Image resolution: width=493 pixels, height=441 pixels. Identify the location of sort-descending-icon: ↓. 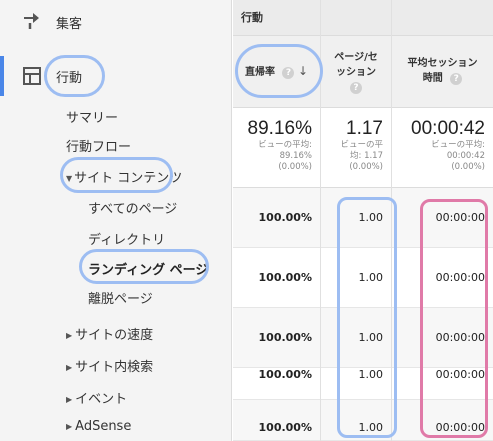
(303, 71).